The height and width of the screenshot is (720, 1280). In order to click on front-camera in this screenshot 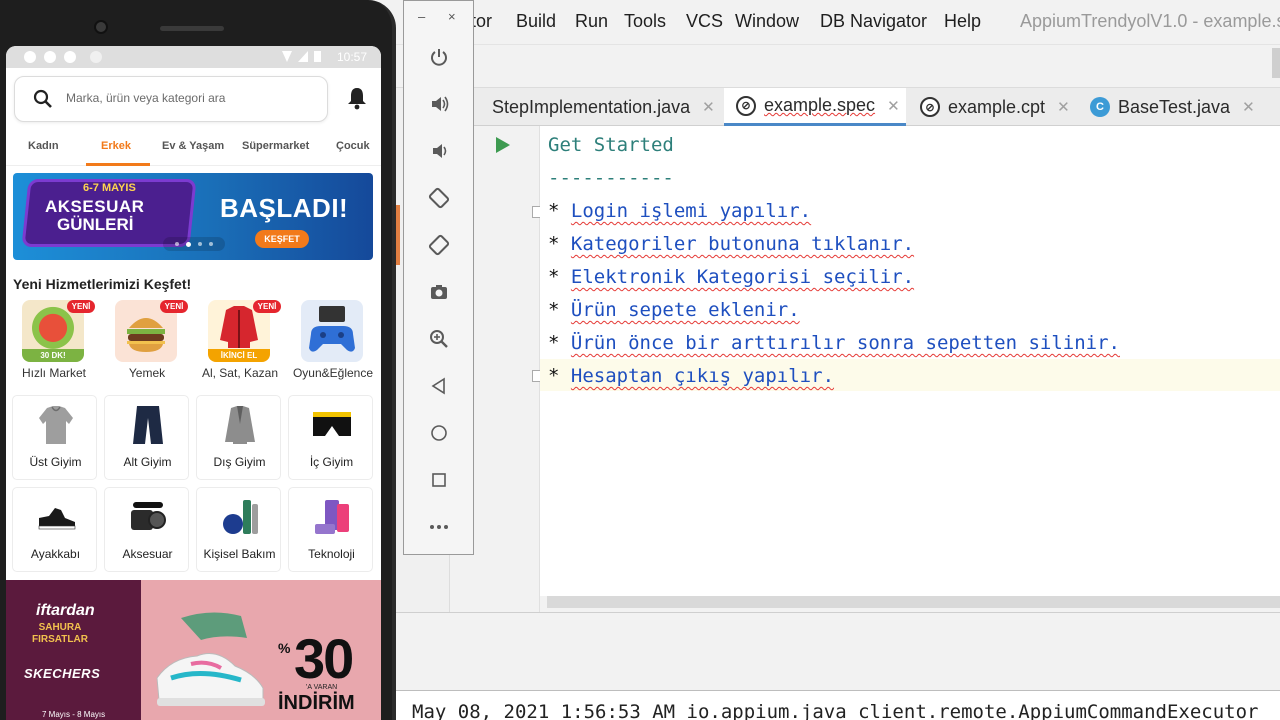, I will do `click(101, 27)`.